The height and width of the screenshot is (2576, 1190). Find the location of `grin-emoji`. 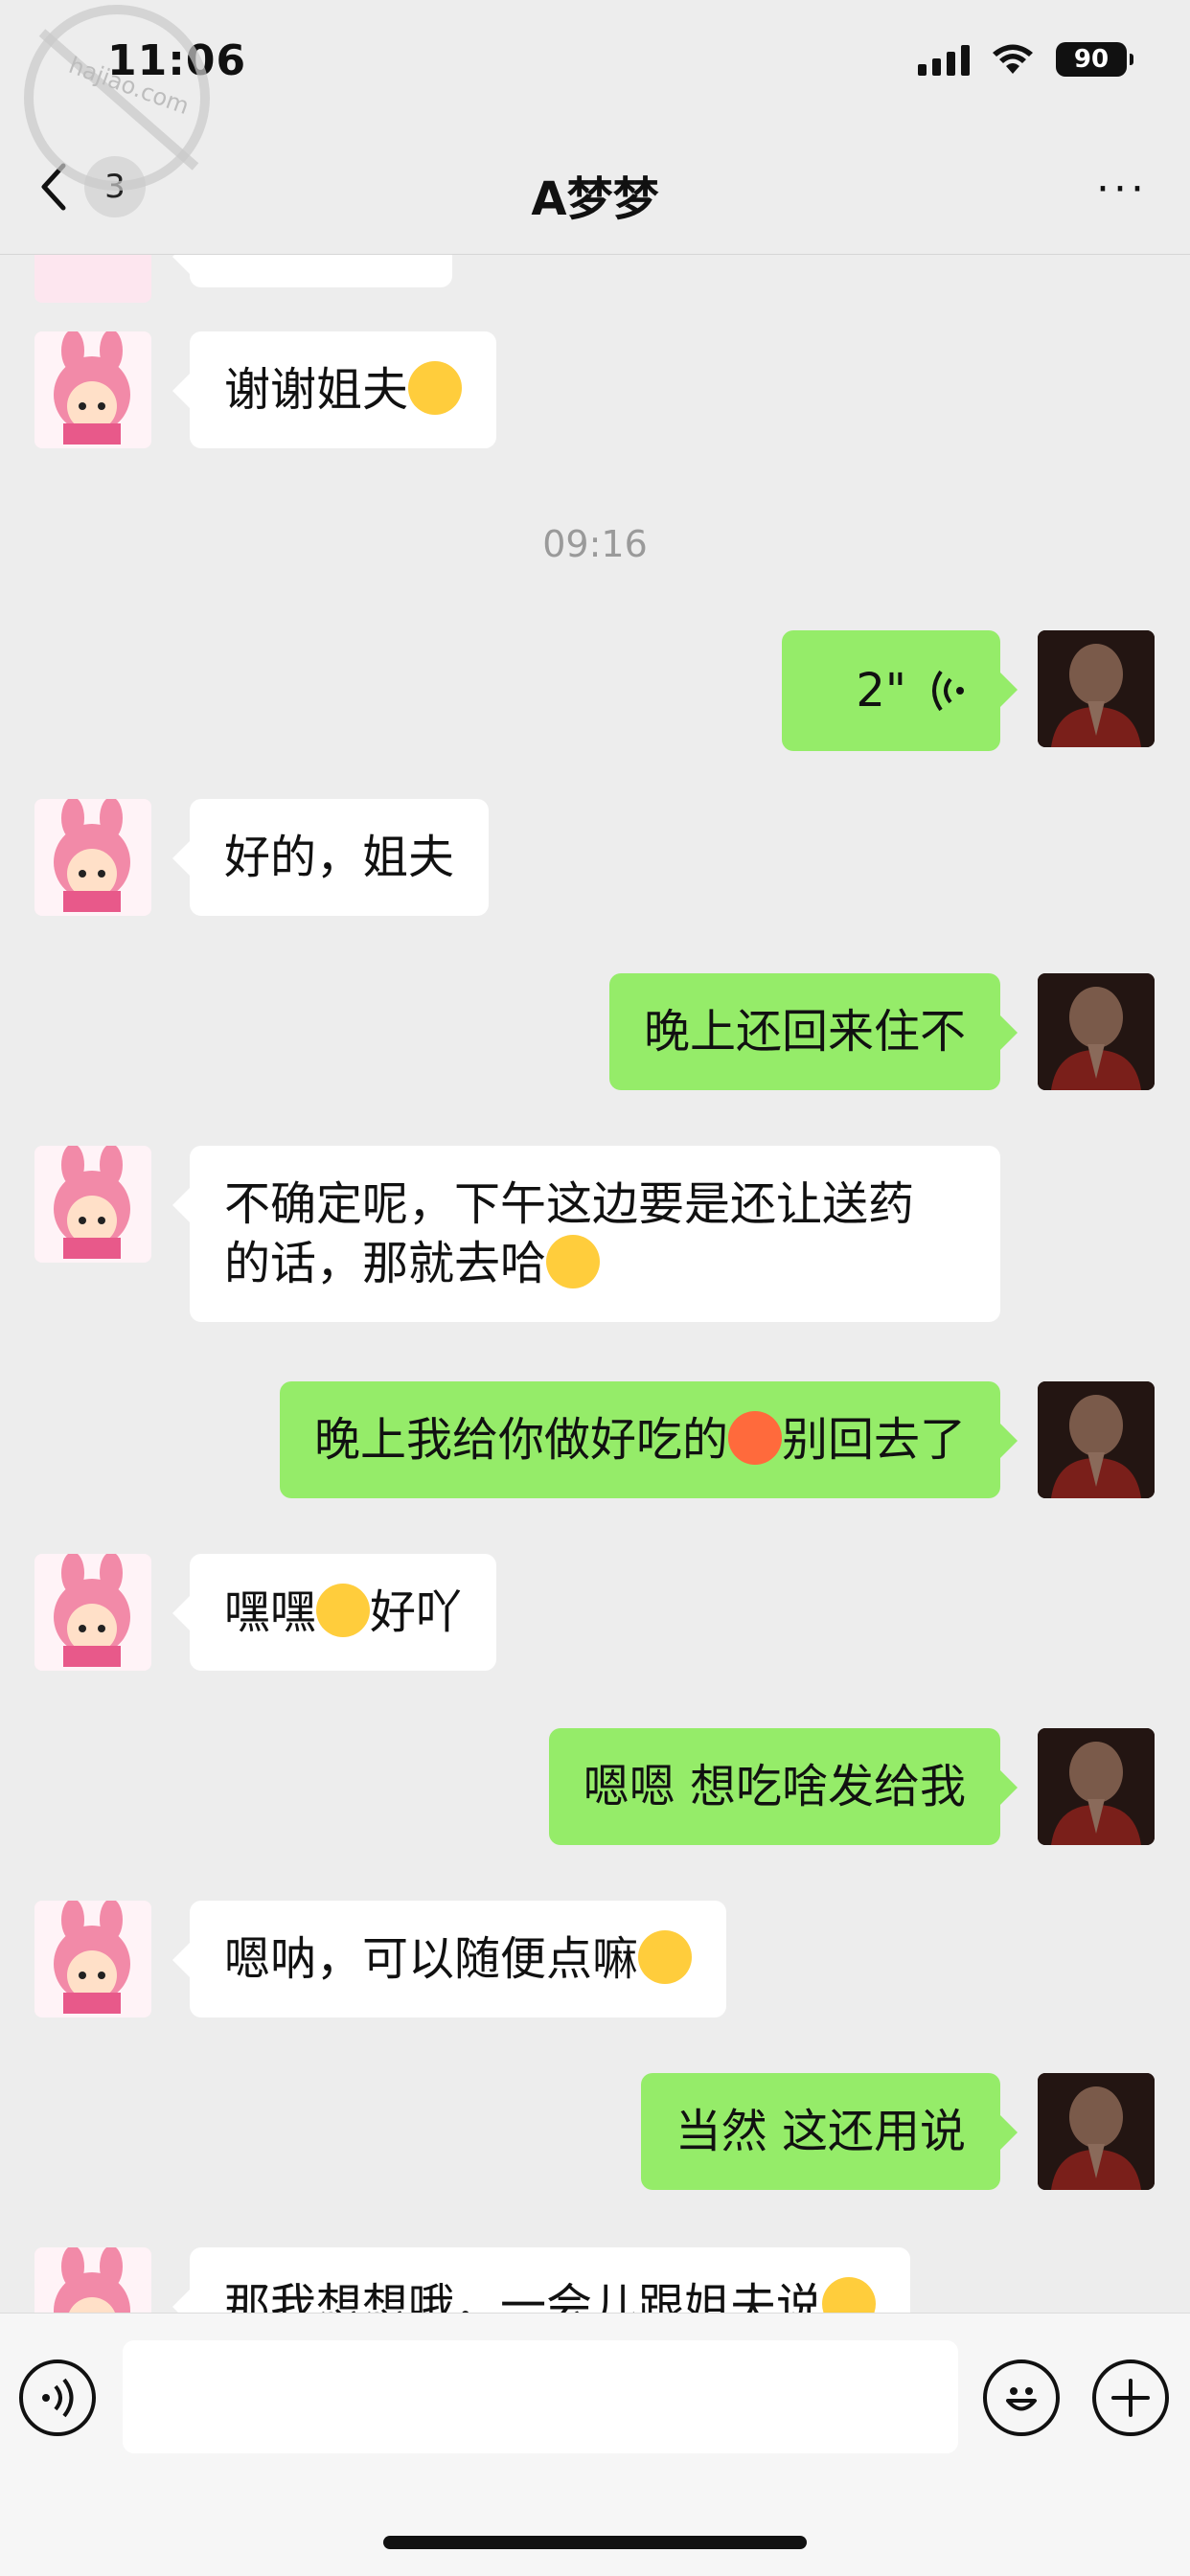

grin-emoji is located at coordinates (343, 1611).